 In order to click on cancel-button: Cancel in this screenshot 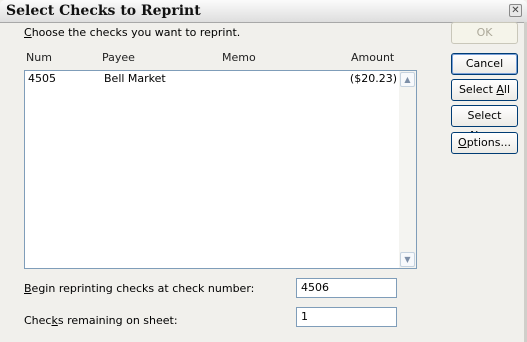, I will do `click(484, 64)`.